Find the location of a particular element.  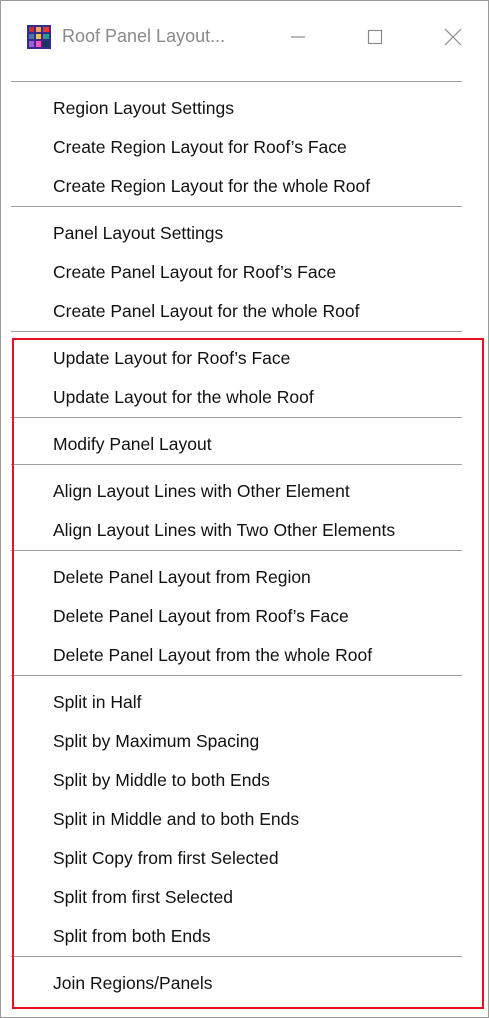

minimize-button is located at coordinates (298, 37).